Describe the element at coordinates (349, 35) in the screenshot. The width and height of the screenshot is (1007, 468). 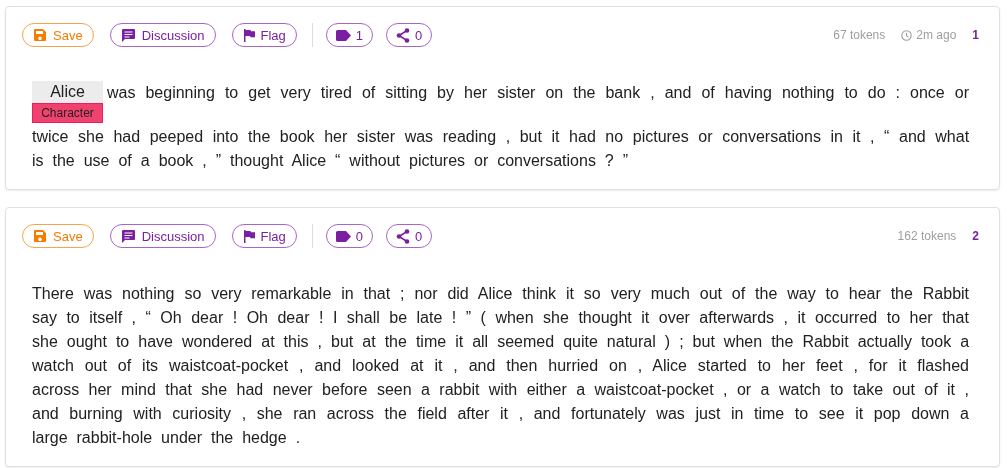
I see `tag-count-button: 1` at that location.